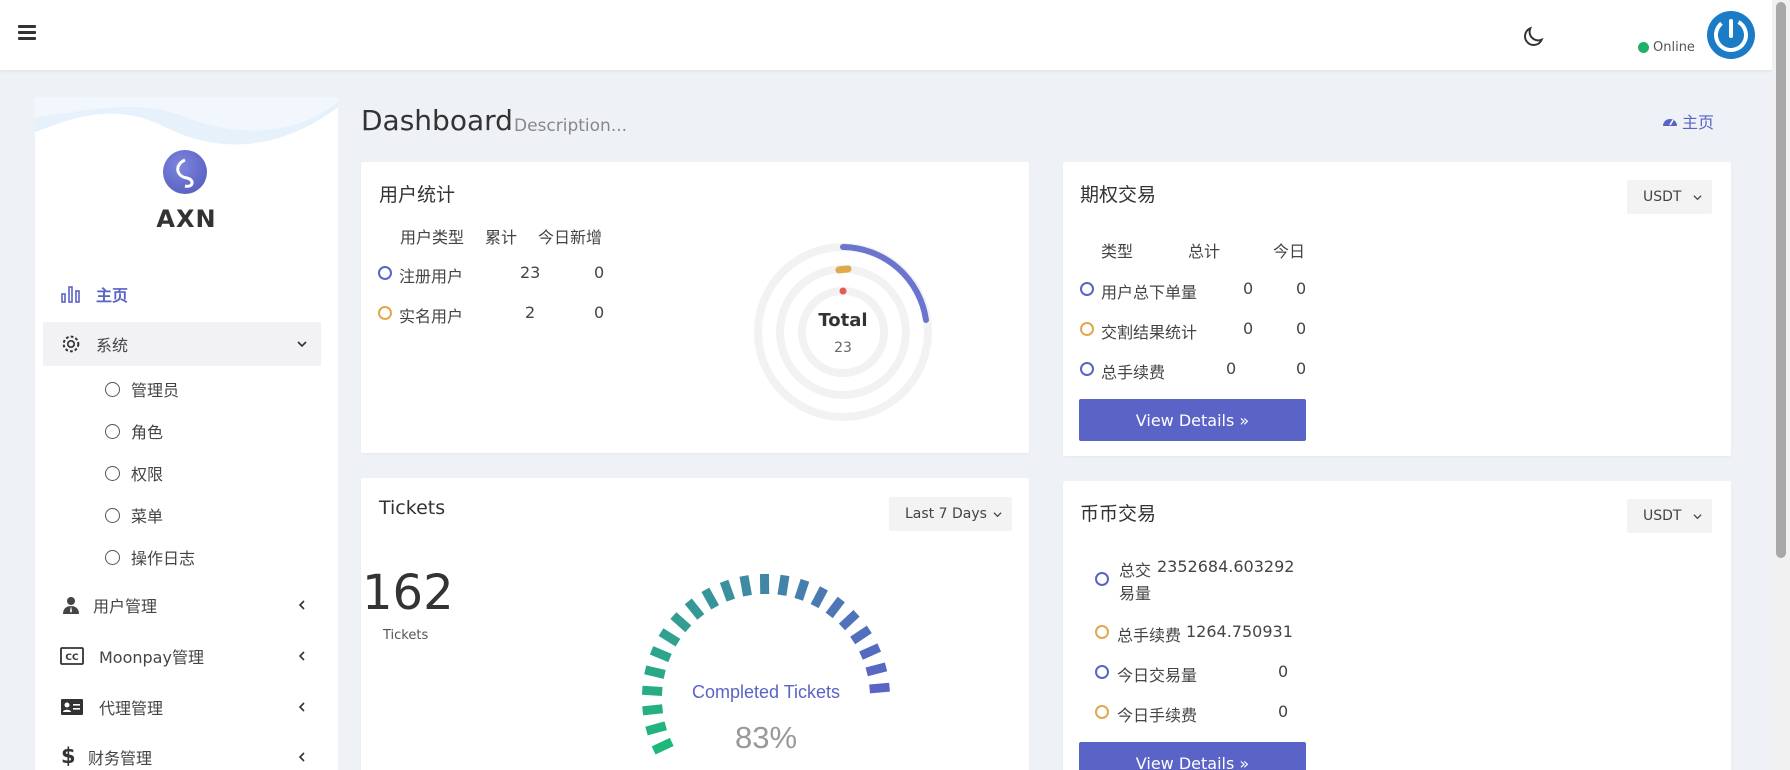 This screenshot has width=1790, height=770. I want to click on sidebar-subitem-label: 管理员, so click(155, 390).